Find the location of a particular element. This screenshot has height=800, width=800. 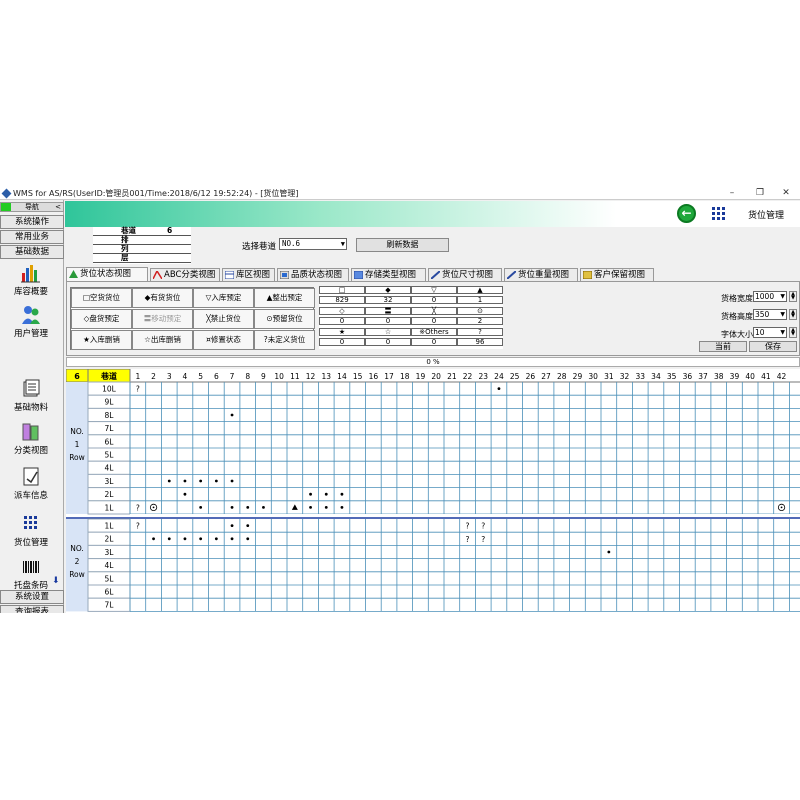

grid-column-label: 3 is located at coordinates (169, 376).